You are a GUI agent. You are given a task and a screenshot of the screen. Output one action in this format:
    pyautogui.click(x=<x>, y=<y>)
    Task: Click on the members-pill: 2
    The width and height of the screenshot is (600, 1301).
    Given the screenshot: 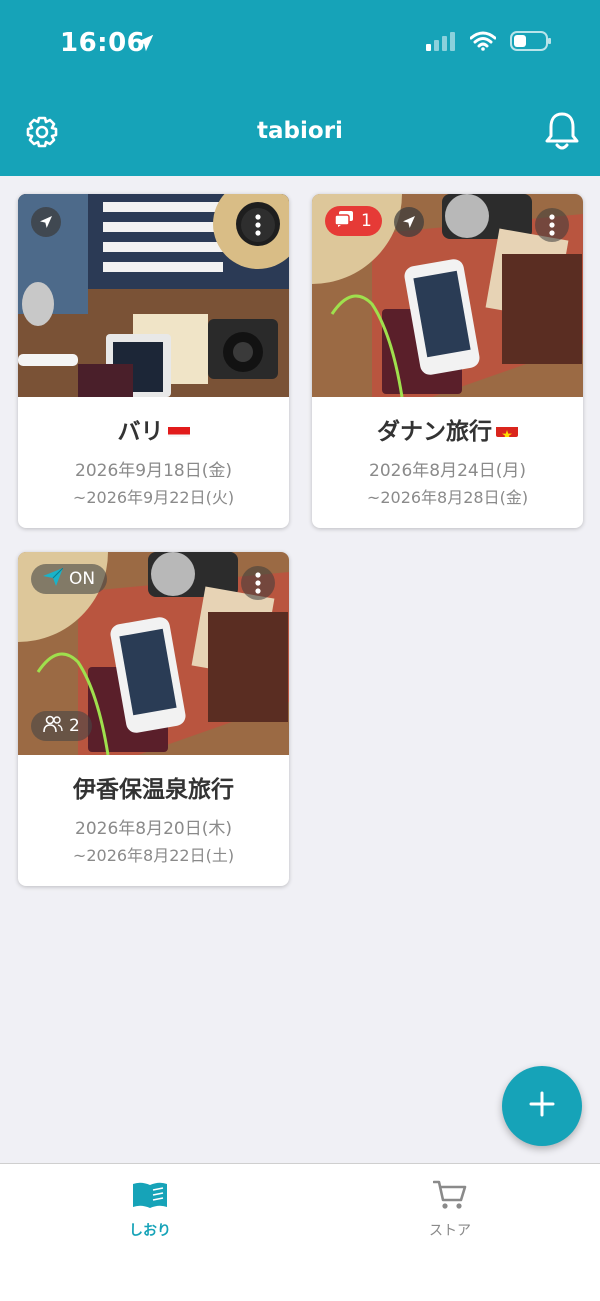 What is the action you would take?
    pyautogui.click(x=61, y=726)
    